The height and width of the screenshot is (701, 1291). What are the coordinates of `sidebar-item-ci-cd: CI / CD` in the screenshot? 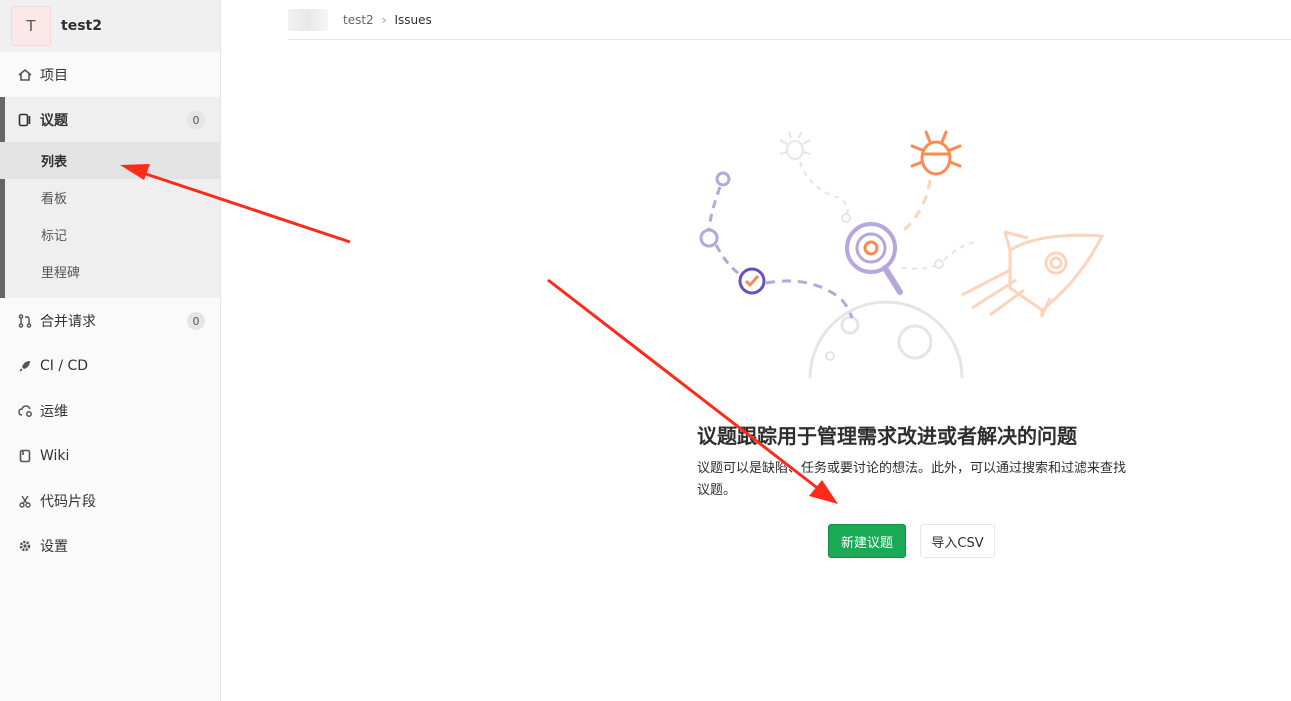 It's located at (110, 366).